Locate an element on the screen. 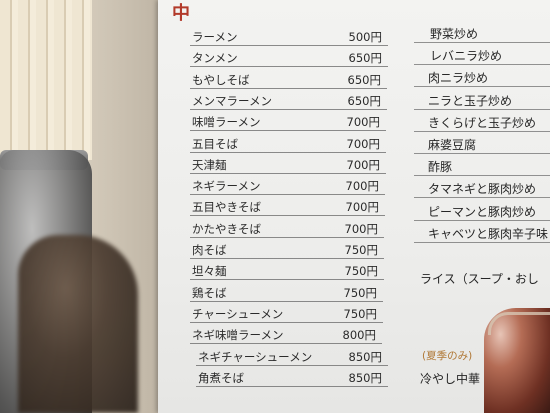 The height and width of the screenshot is (413, 550). menu-item-name: 五目やきそば is located at coordinates (226, 207).